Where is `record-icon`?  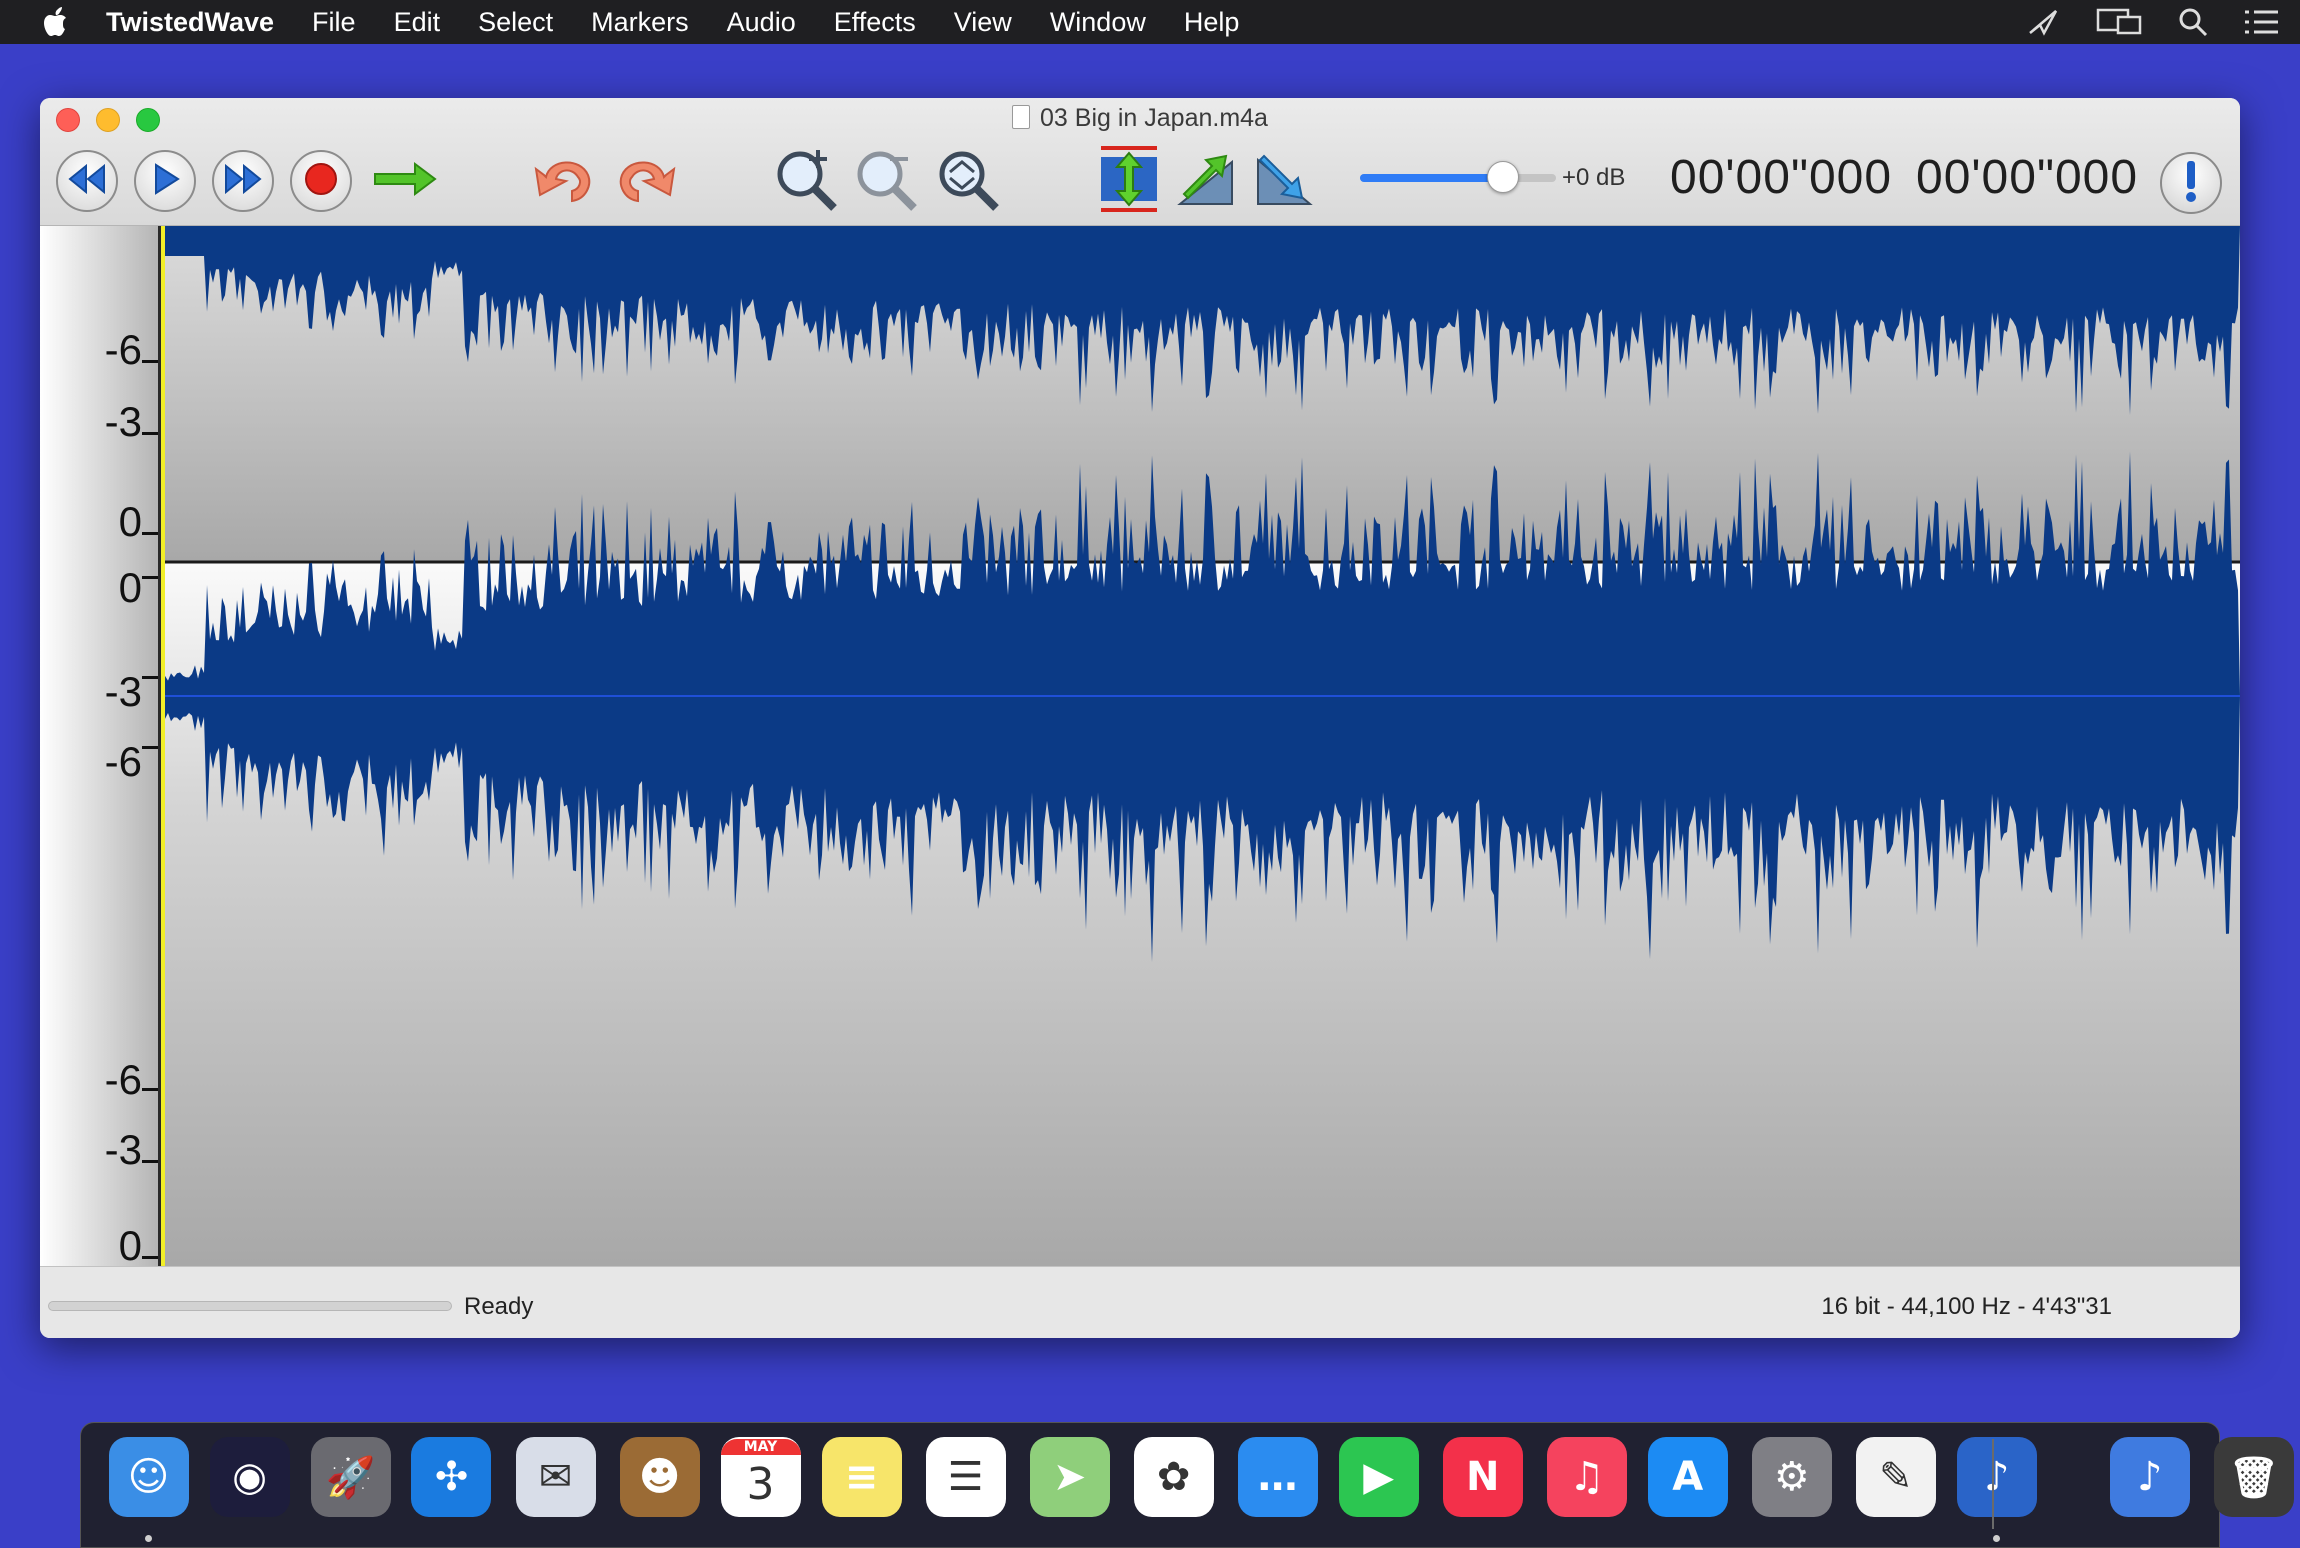
record-icon is located at coordinates (321, 181).